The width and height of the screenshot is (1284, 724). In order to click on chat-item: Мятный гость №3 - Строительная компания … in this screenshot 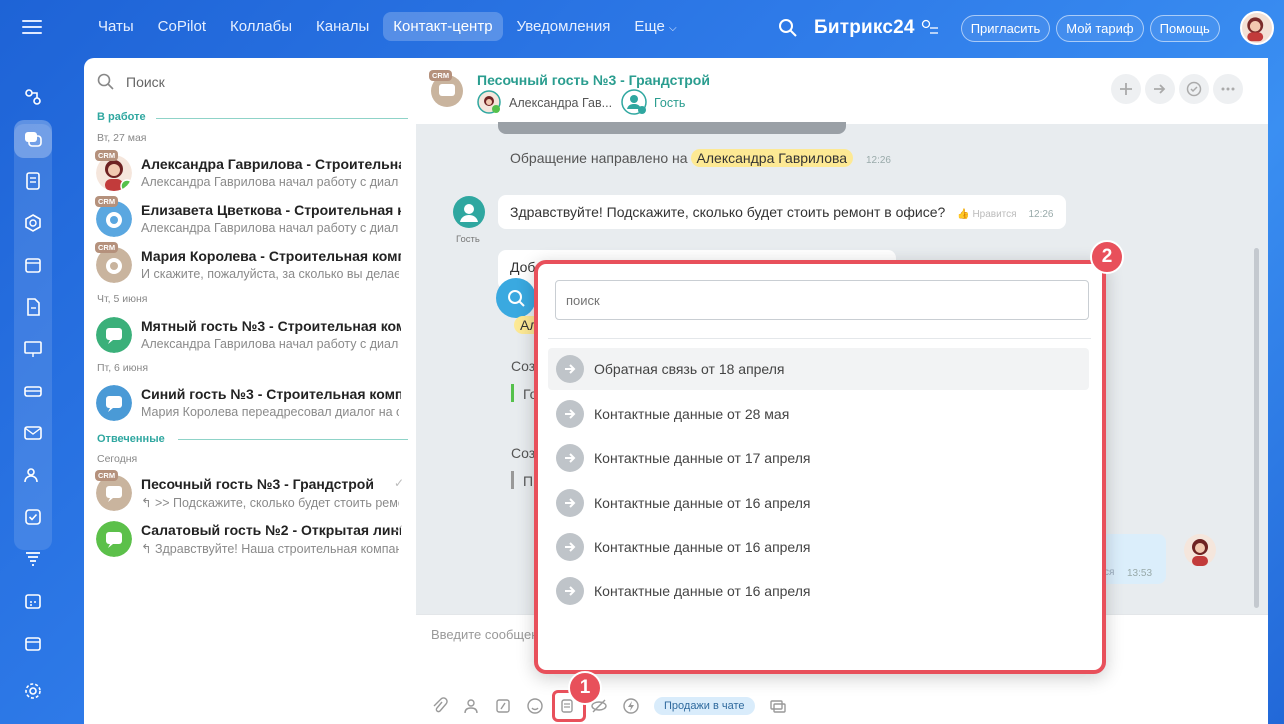, I will do `click(250, 335)`.